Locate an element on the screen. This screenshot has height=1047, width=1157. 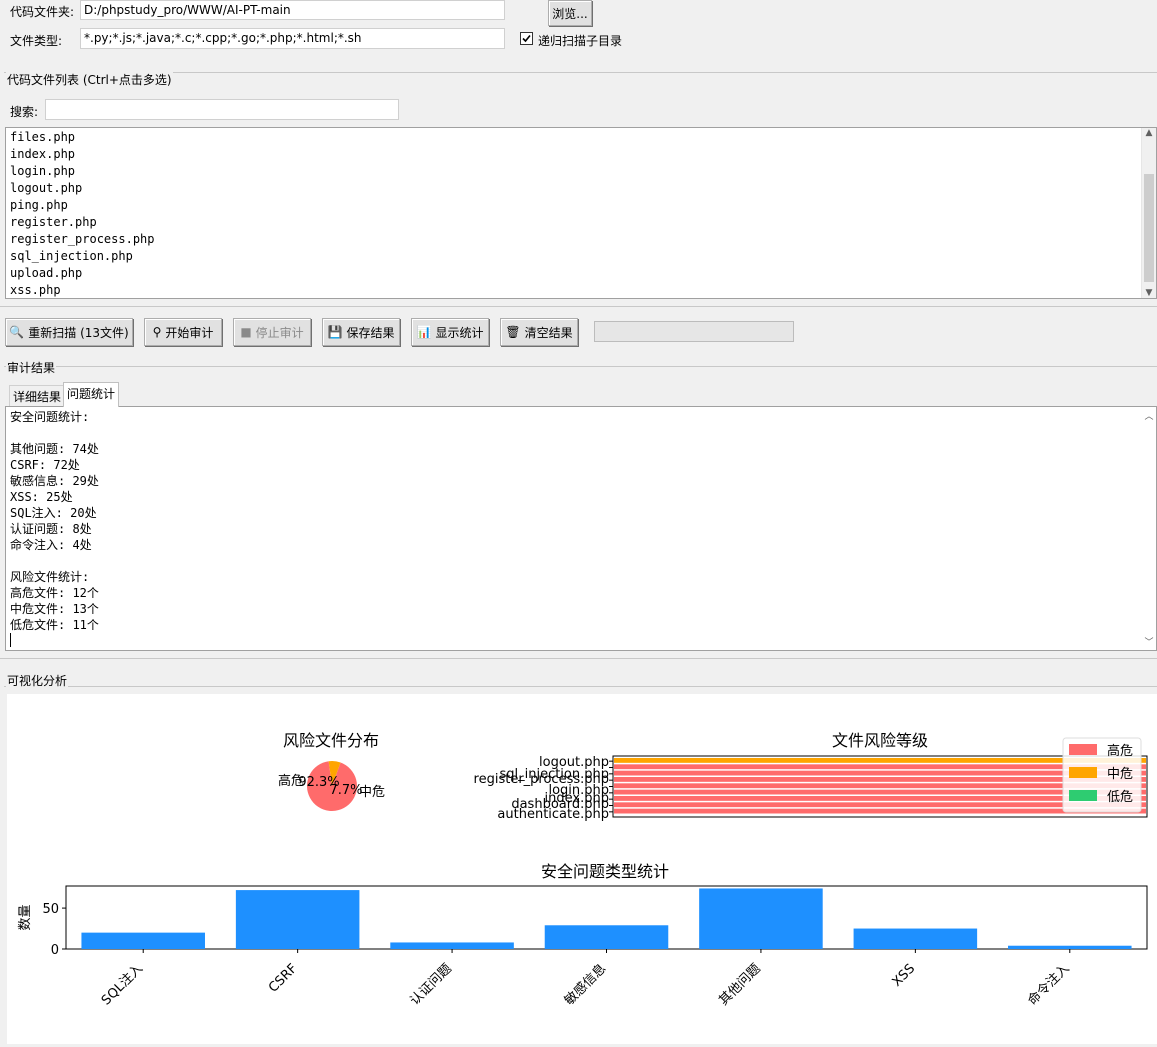
start-audit-button: ⚲ 开始审计 is located at coordinates (183, 332).